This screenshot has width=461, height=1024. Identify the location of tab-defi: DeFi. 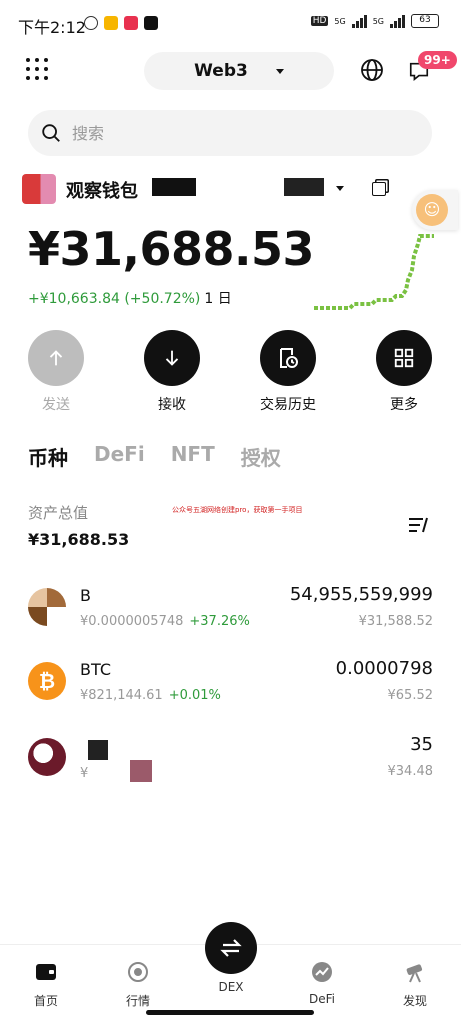
(119, 456).